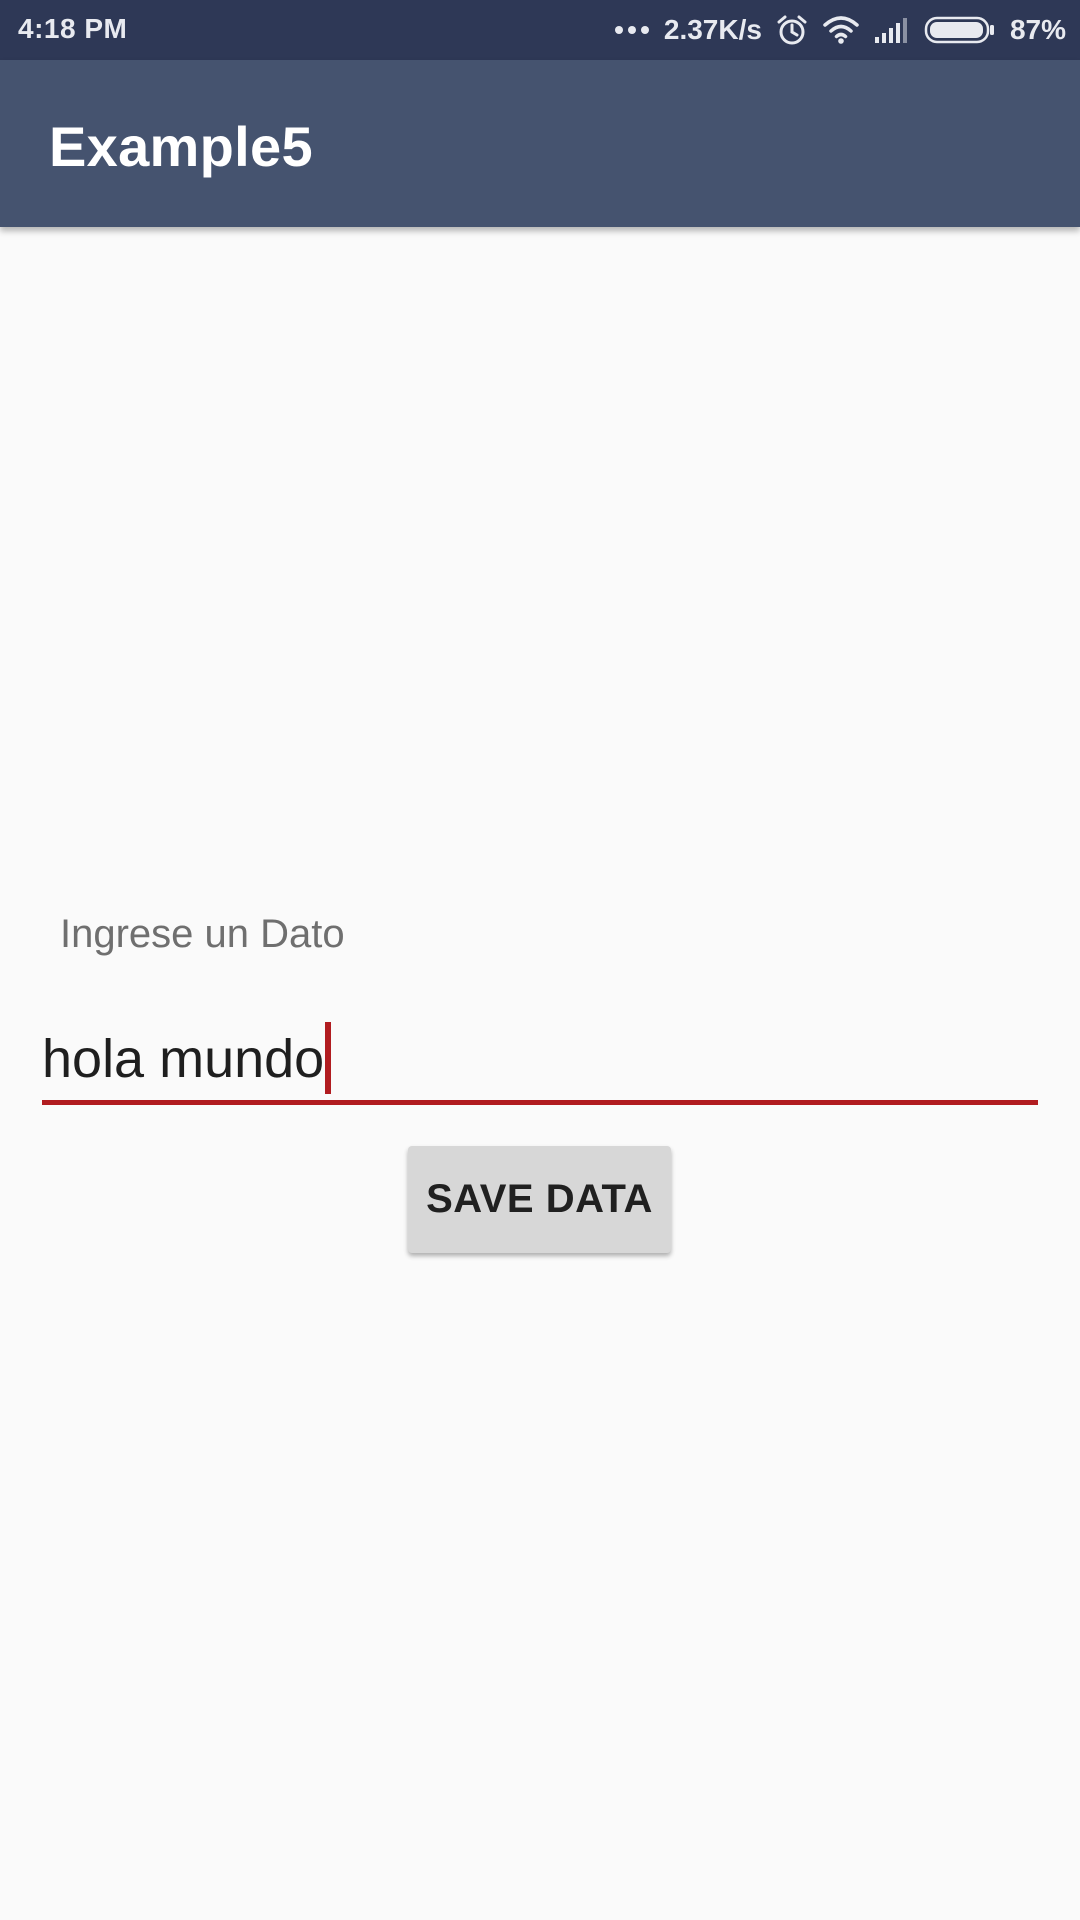 This screenshot has width=1080, height=1920. Describe the element at coordinates (73, 28) in the screenshot. I see `status-time: 4:18 PM` at that location.